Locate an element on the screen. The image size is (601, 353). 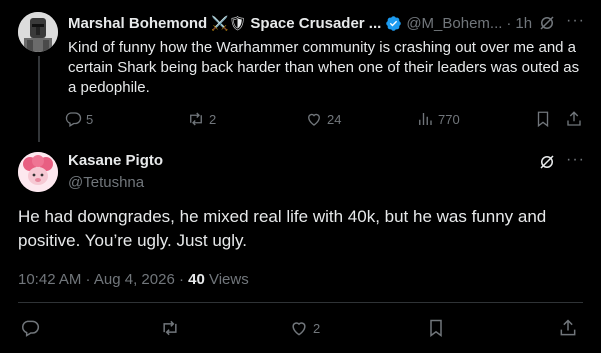
name-emoji: ⚔️🛡 is located at coordinates (229, 22).